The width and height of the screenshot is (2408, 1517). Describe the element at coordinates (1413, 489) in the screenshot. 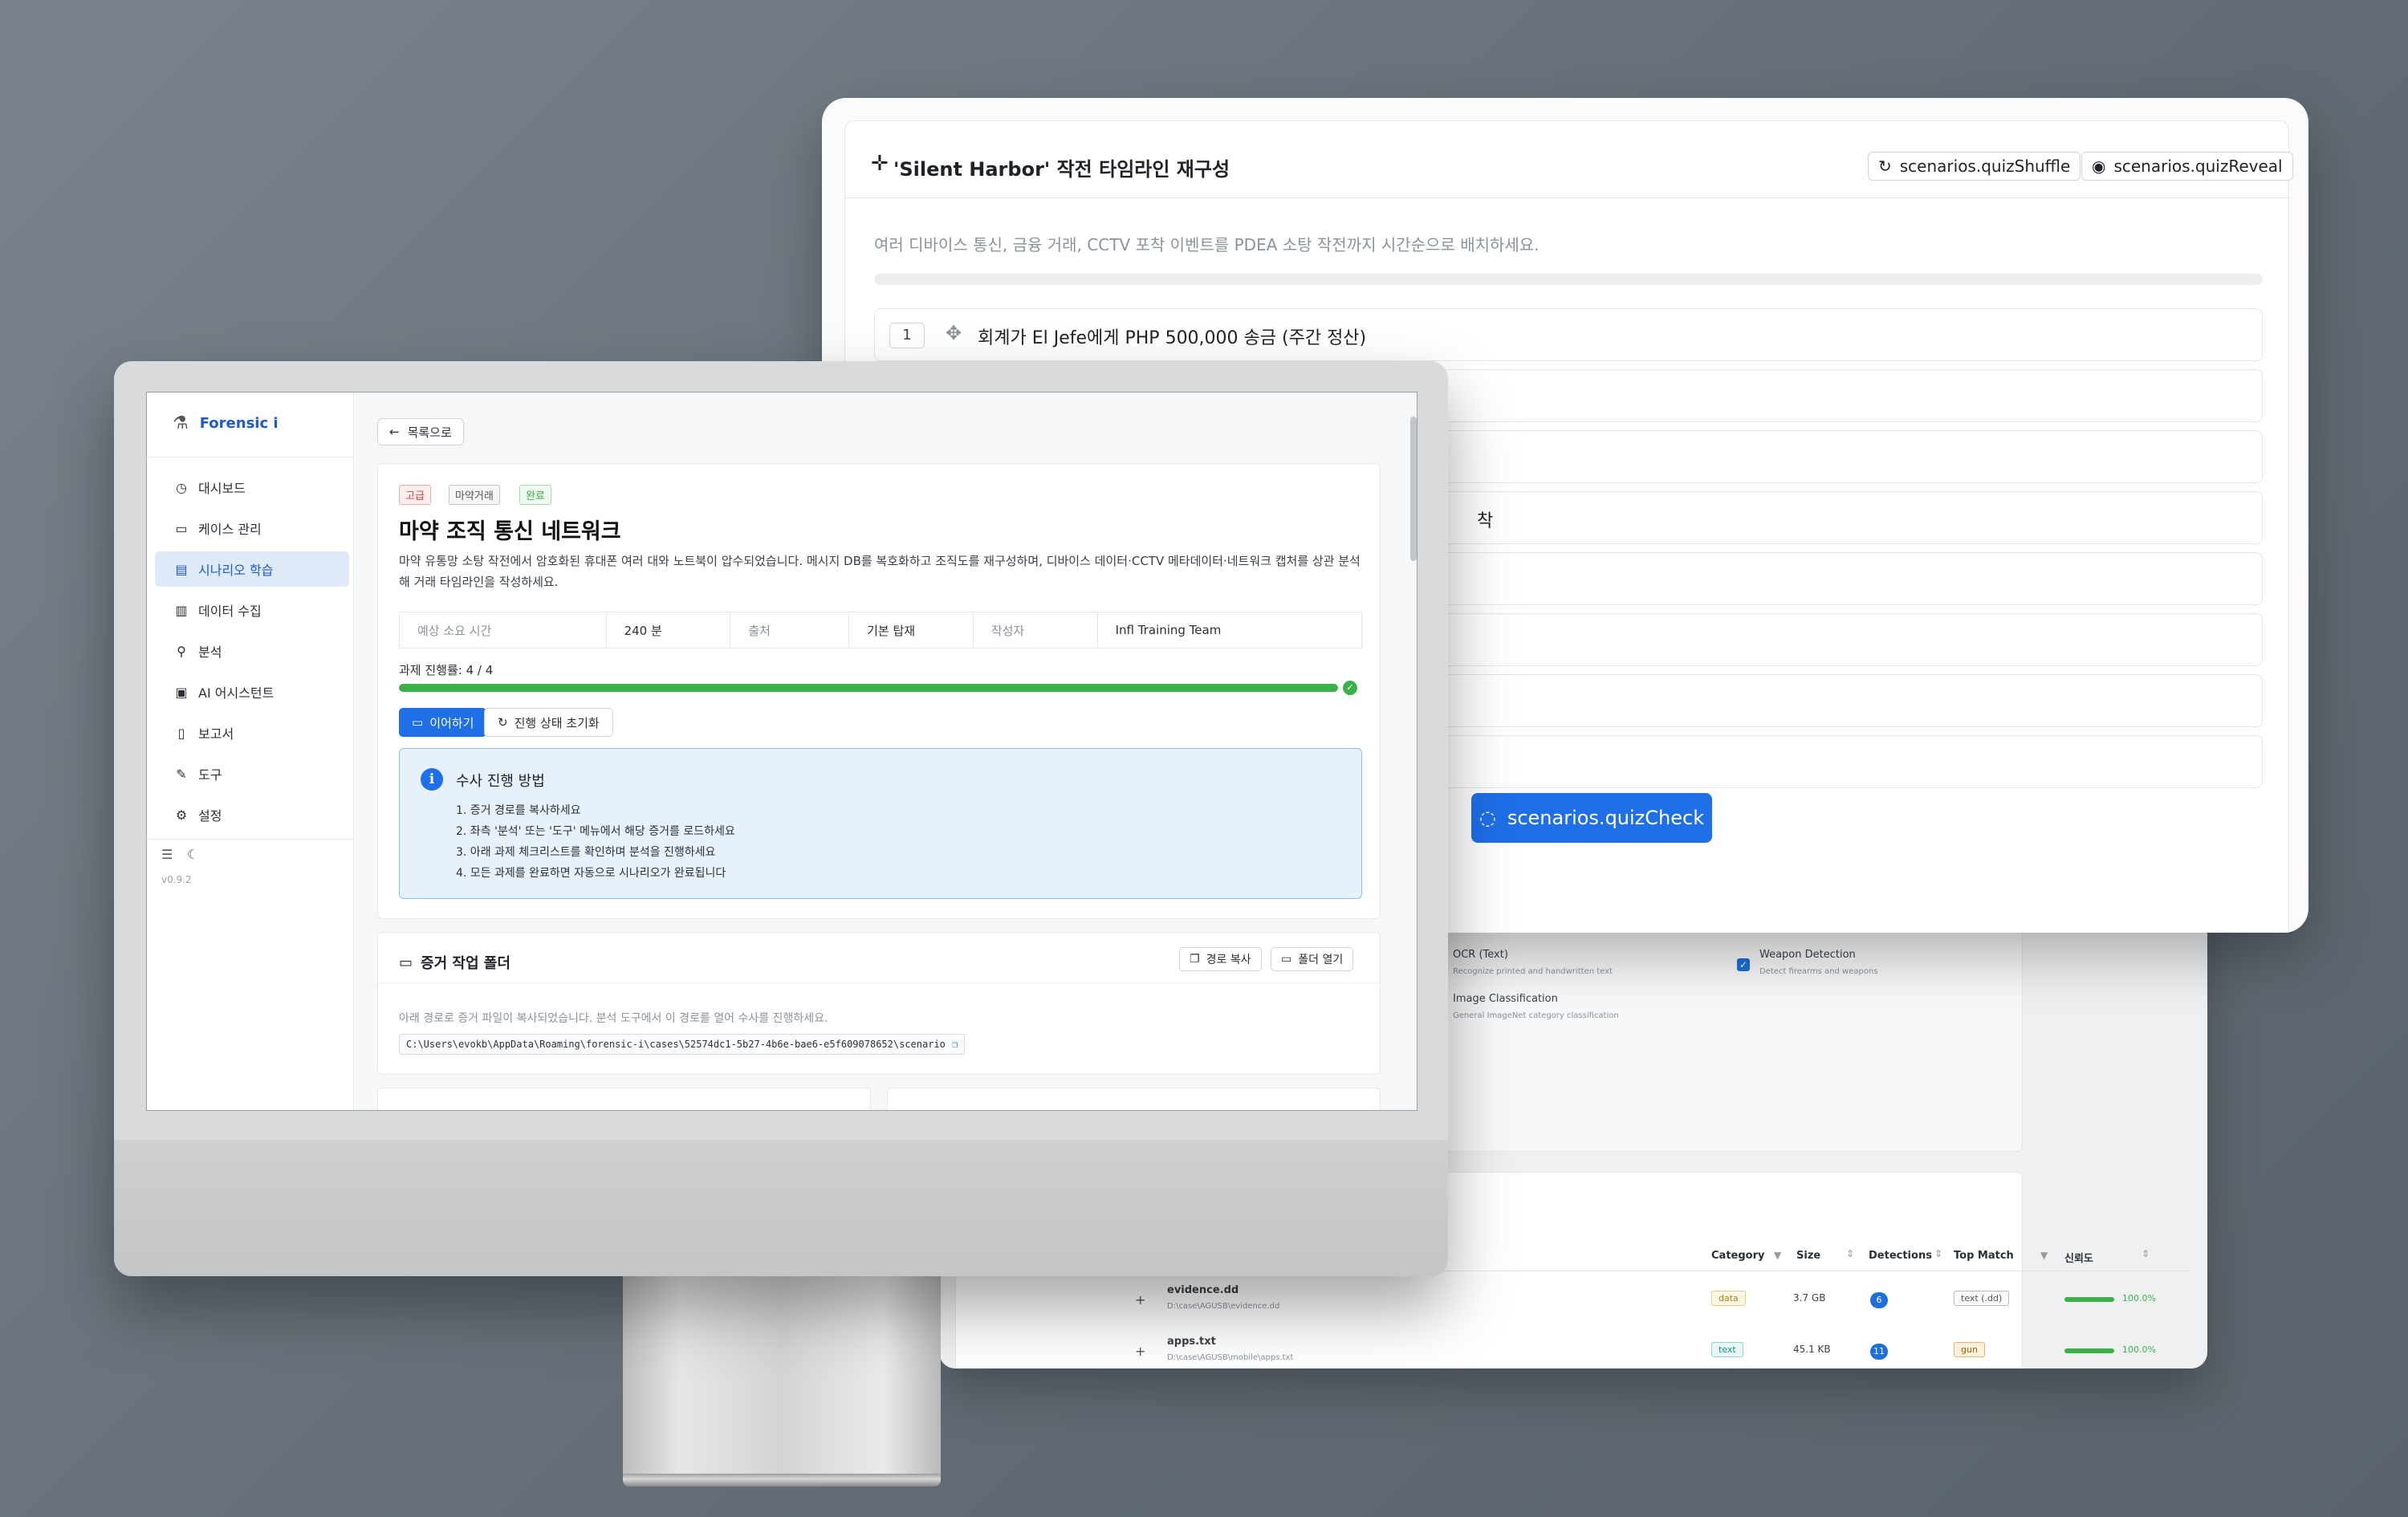

I see `scrollbar` at that location.